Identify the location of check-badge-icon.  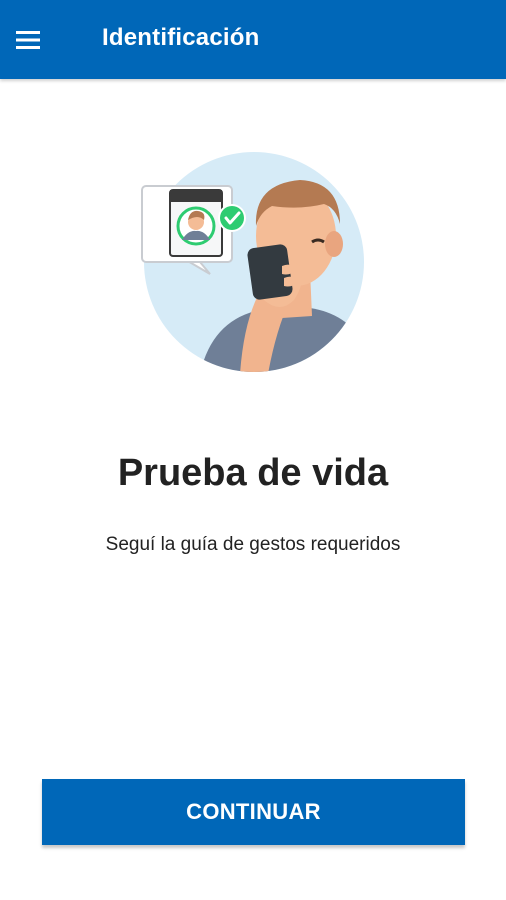
(232, 218).